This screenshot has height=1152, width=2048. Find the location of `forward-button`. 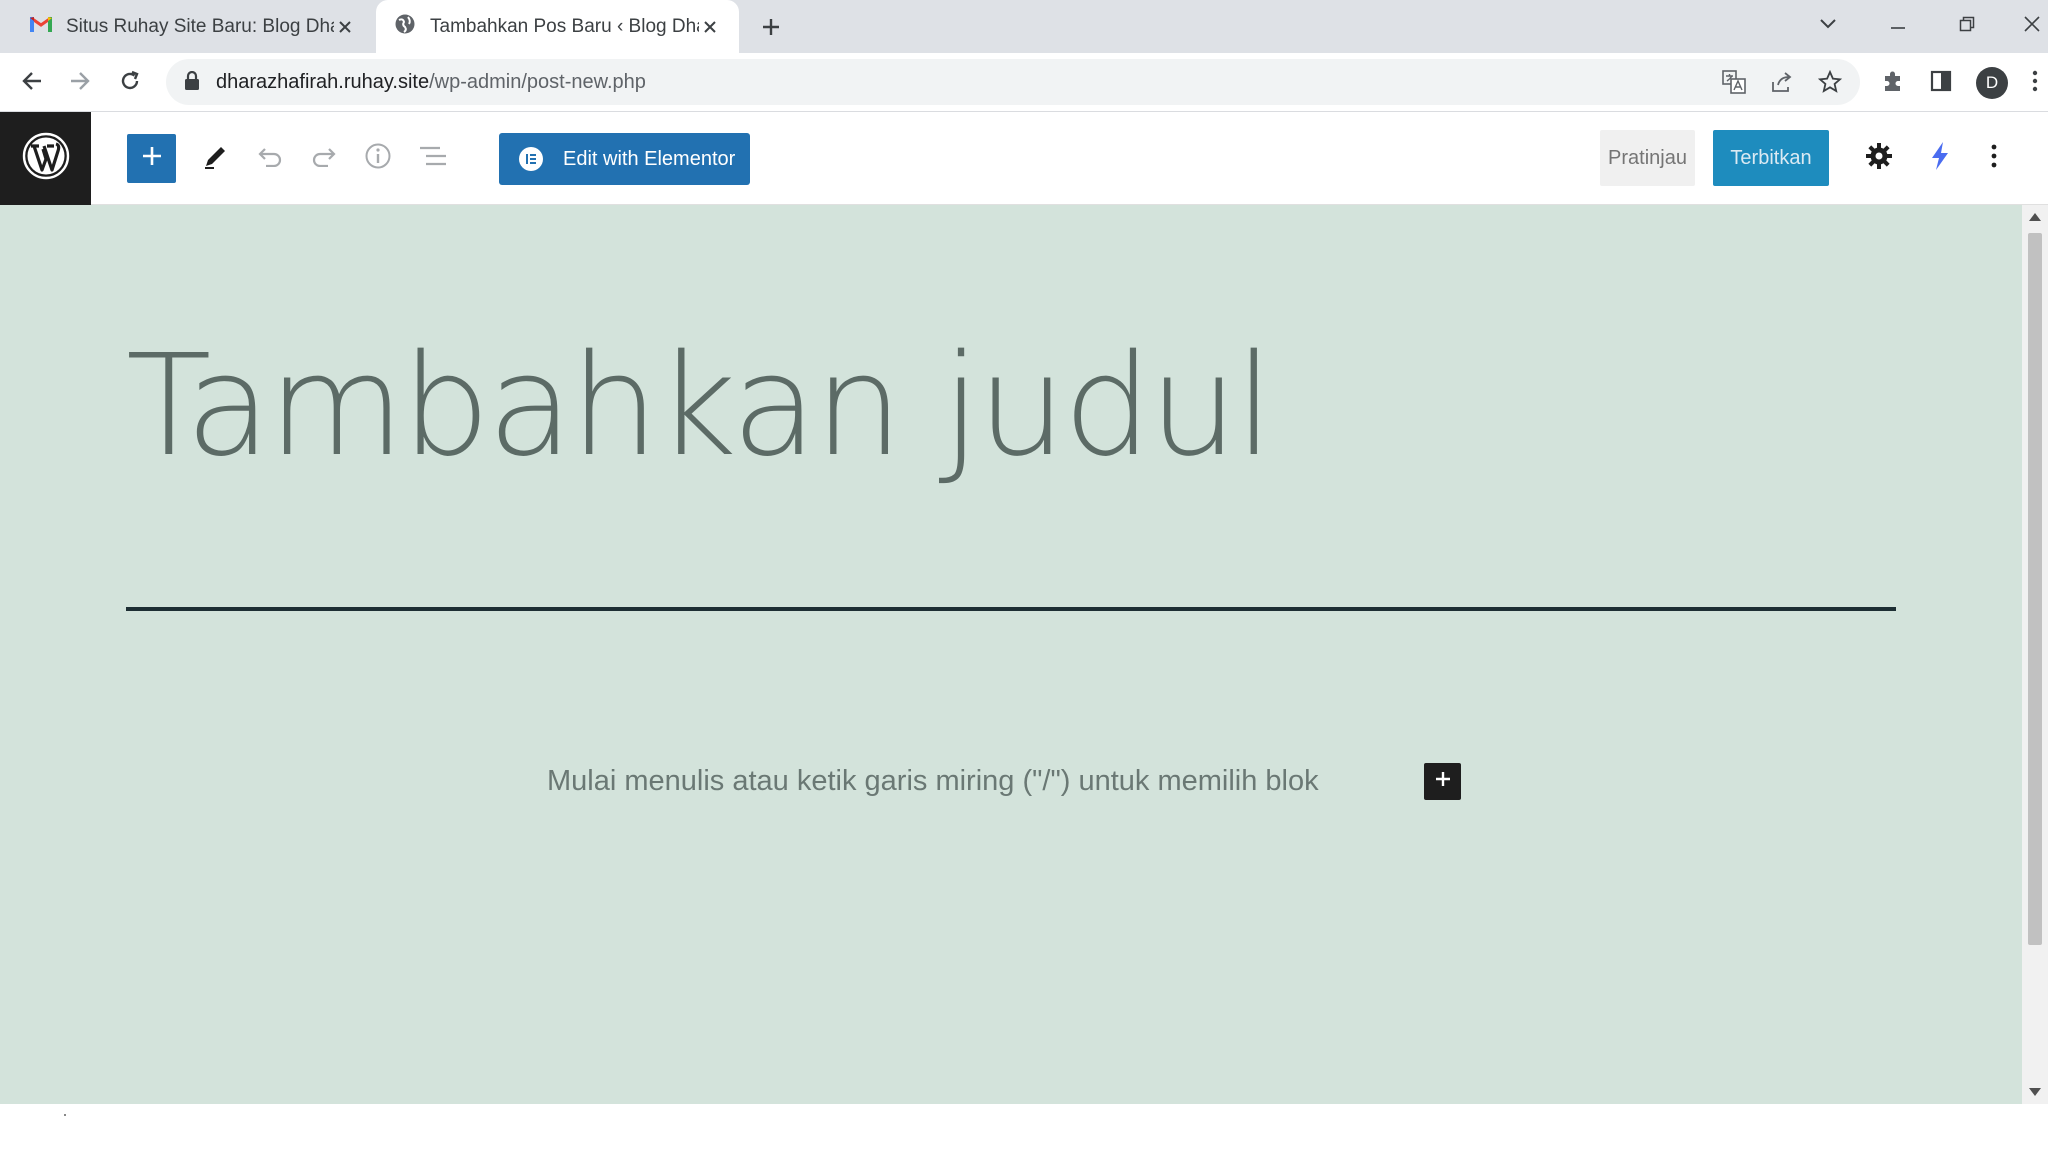

forward-button is located at coordinates (80, 83).